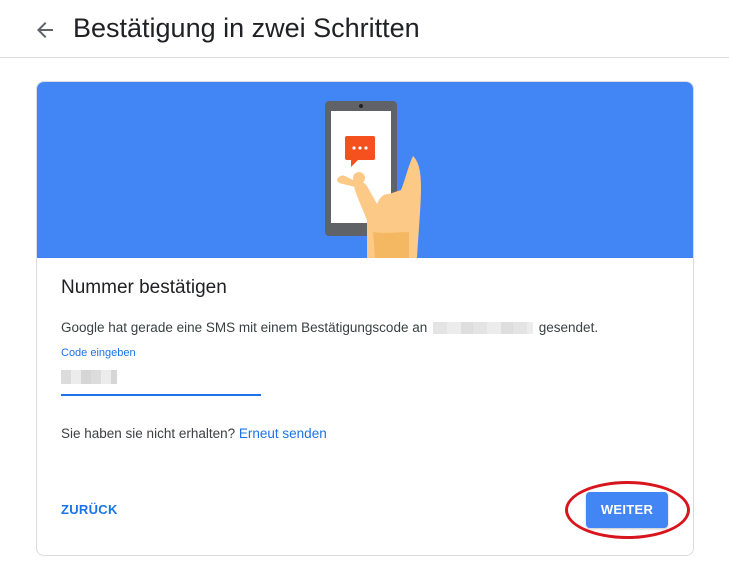 Image resolution: width=729 pixels, height=580 pixels. What do you see at coordinates (148, 433) in the screenshot?
I see `resend-prompt: Sie haben sie nicht erhalten?` at bounding box center [148, 433].